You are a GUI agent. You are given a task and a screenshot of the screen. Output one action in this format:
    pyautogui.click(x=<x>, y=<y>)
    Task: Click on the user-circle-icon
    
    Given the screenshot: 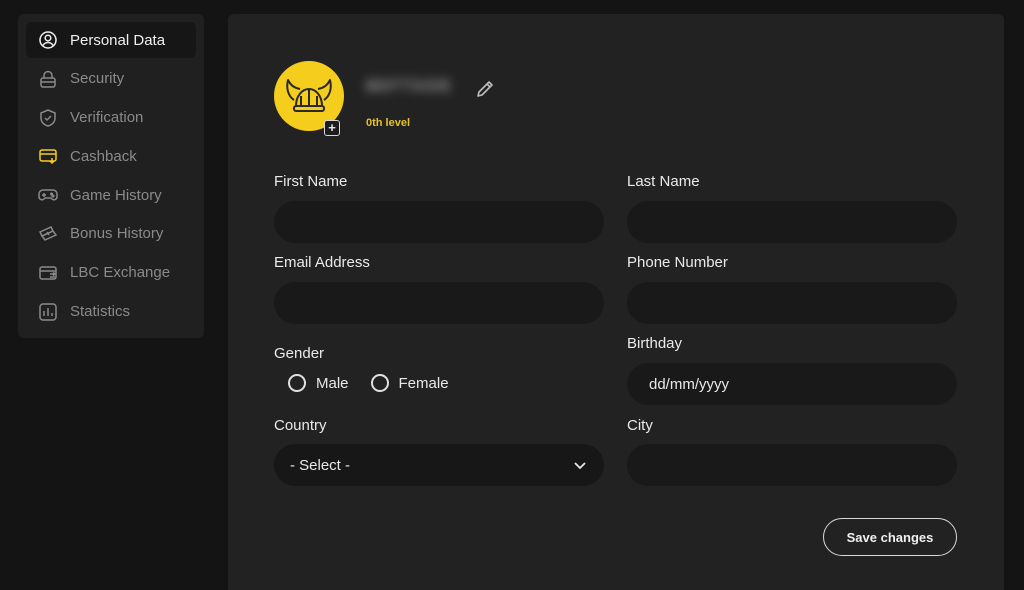 What is the action you would take?
    pyautogui.click(x=48, y=40)
    